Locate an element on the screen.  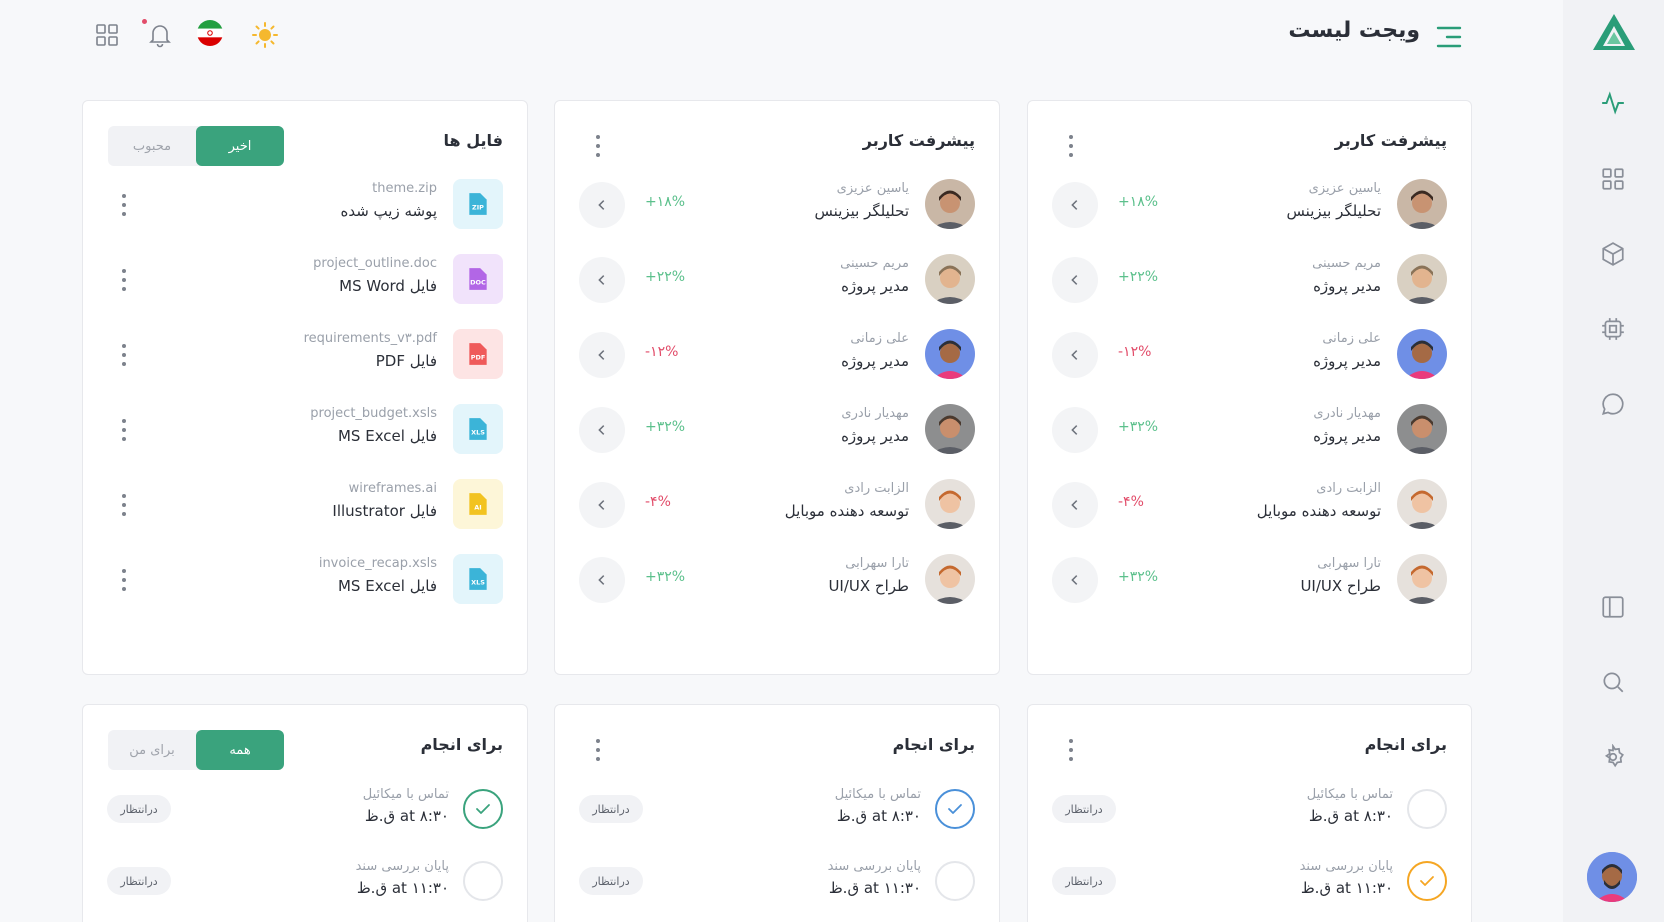
settings-icon is located at coordinates (1613, 756).